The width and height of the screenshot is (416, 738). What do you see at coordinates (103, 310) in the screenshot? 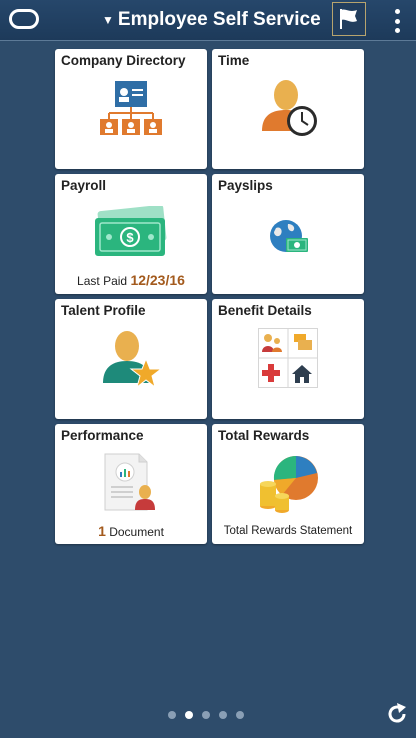
I see `tile-title: Talent Profile` at bounding box center [103, 310].